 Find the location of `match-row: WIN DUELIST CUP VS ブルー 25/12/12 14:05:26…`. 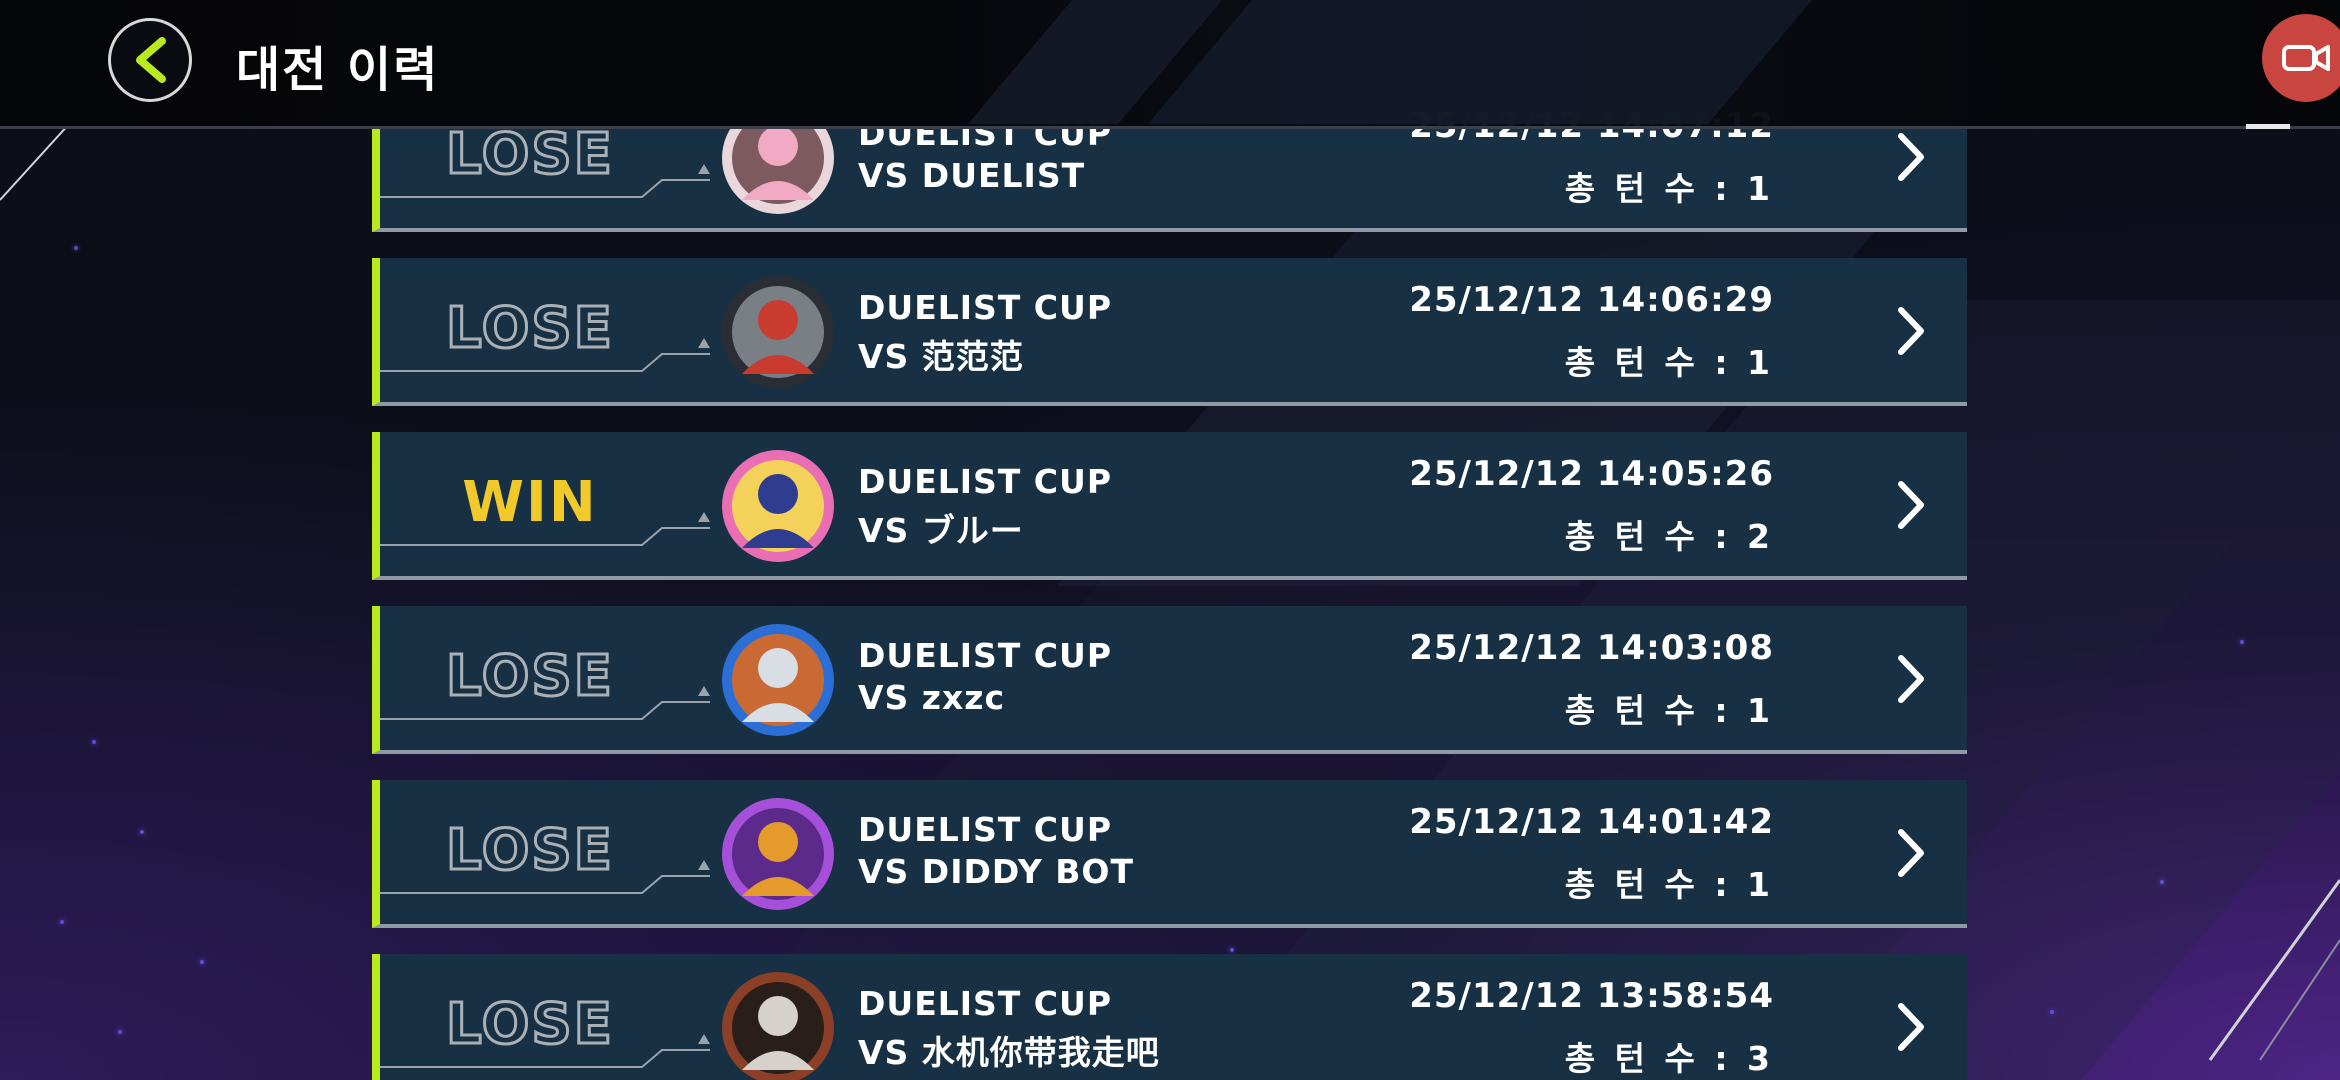

match-row: WIN DUELIST CUP VS ブルー 25/12/12 14:05:26… is located at coordinates (1169, 506).